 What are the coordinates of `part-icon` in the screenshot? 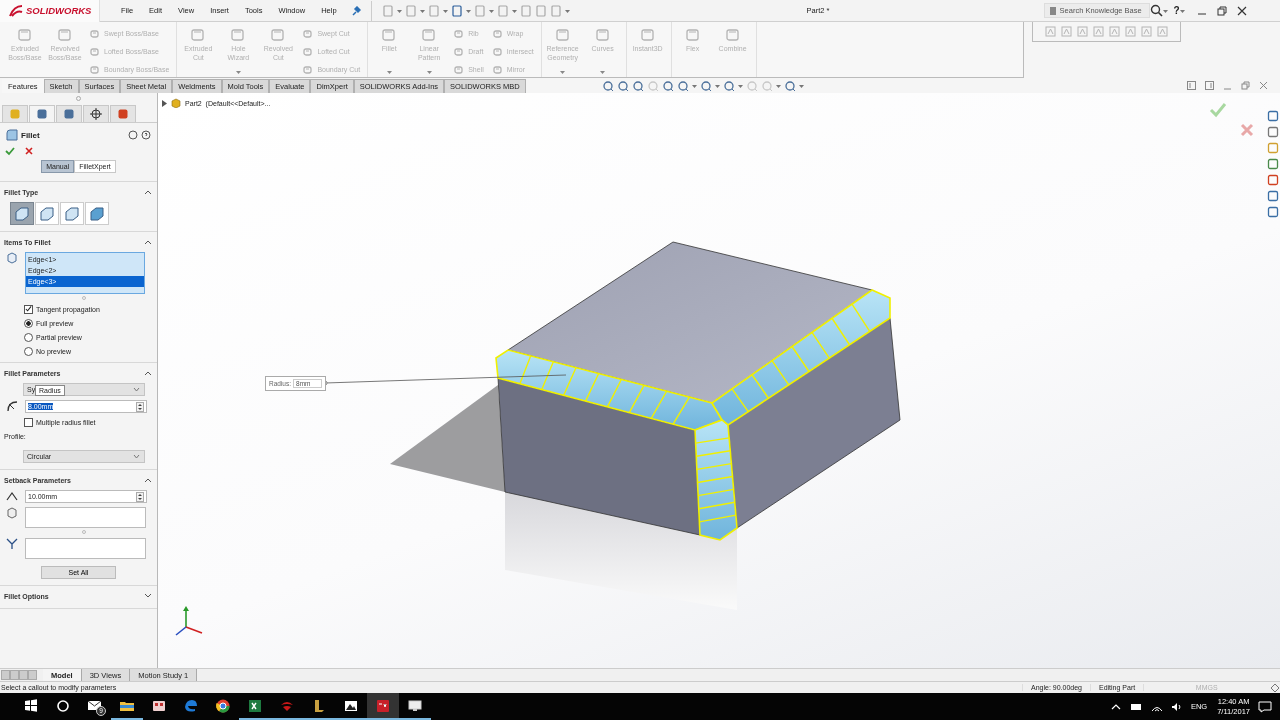 It's located at (176, 103).